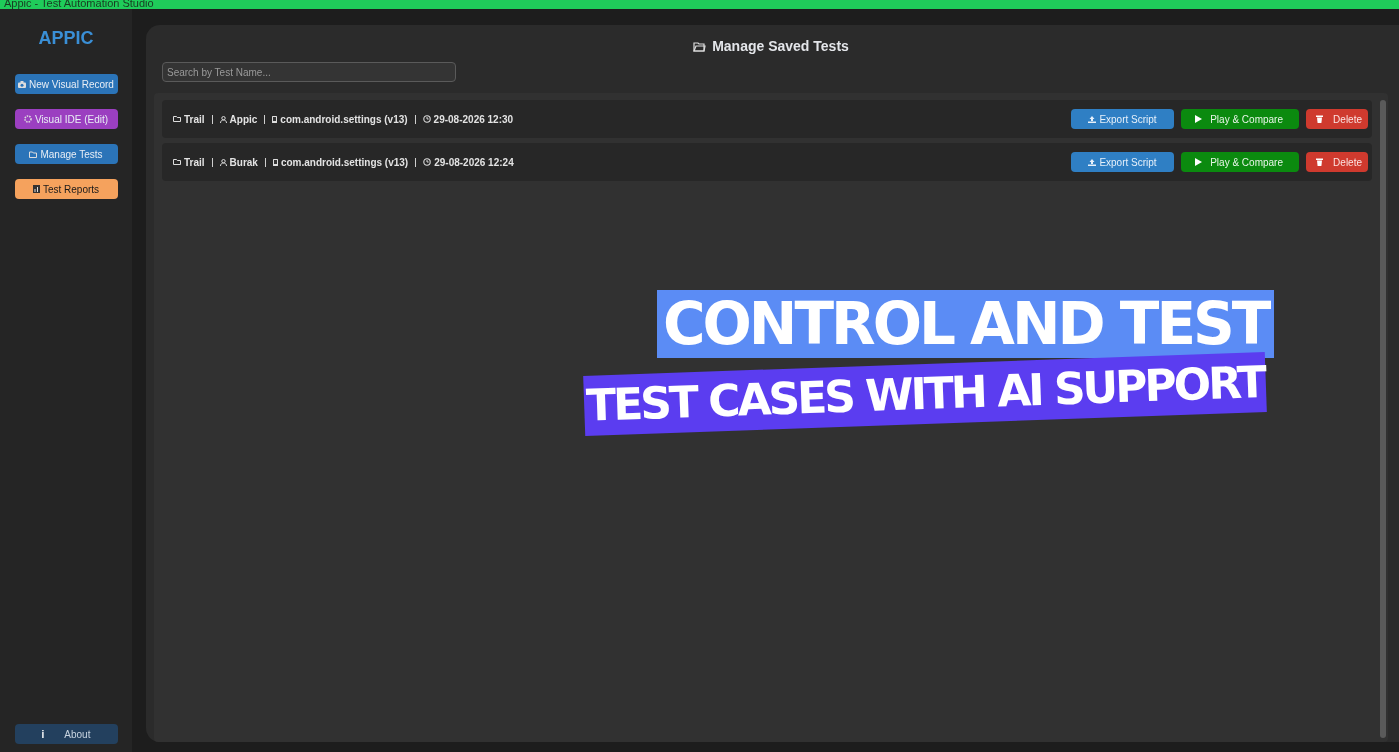 The height and width of the screenshot is (752, 1399). Describe the element at coordinates (66, 154) in the screenshot. I see `nav-button: Manage Tests` at that location.